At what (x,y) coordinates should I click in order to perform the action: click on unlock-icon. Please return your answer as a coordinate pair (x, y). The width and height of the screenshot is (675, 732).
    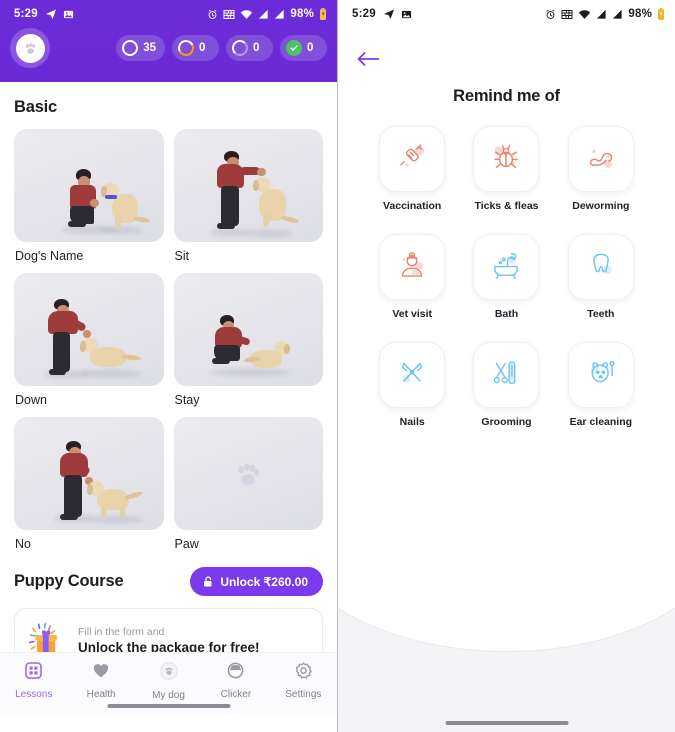
    Looking at the image, I should click on (208, 581).